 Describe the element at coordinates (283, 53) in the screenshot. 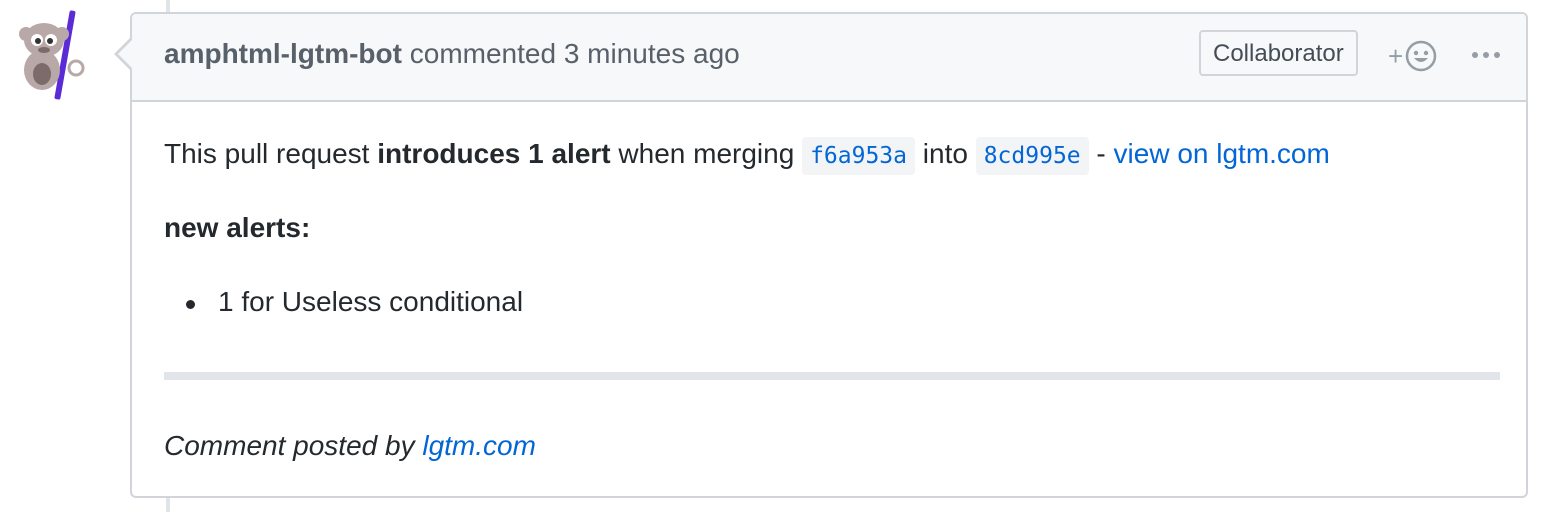

I see `author-link: amphtml-lgtm-bot` at that location.